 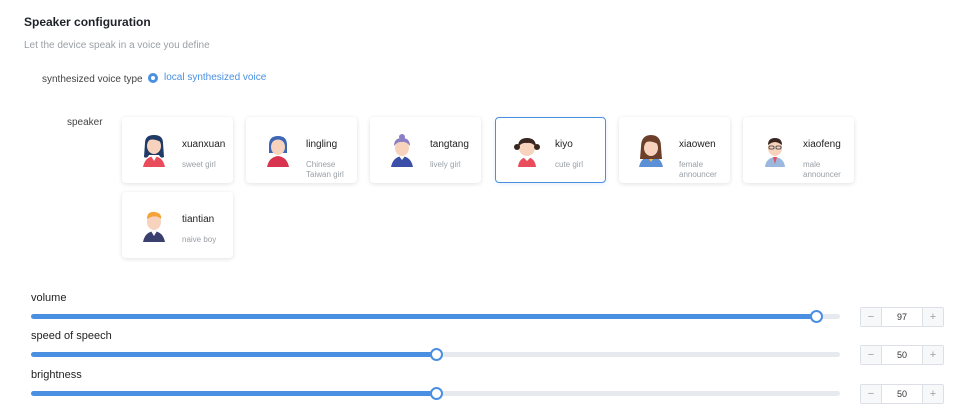 What do you see at coordinates (674, 150) in the screenshot?
I see `speaker-card-xiaowen: xiaowen female announcer` at bounding box center [674, 150].